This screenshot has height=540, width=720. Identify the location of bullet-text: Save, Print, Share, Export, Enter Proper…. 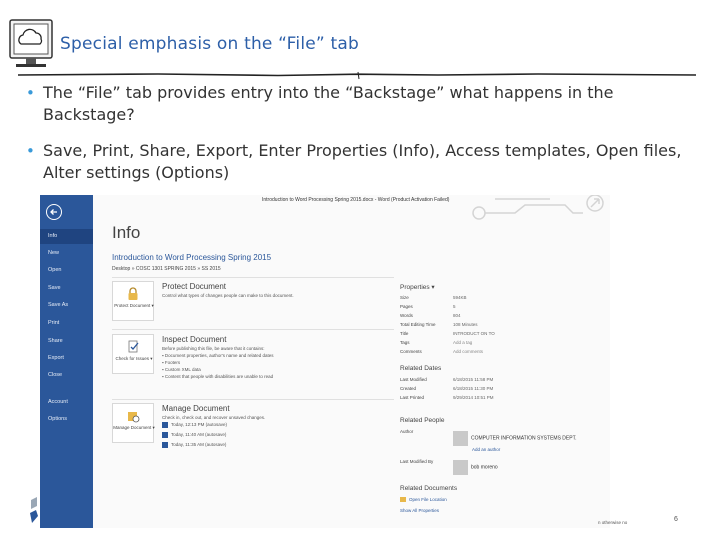
(362, 161).